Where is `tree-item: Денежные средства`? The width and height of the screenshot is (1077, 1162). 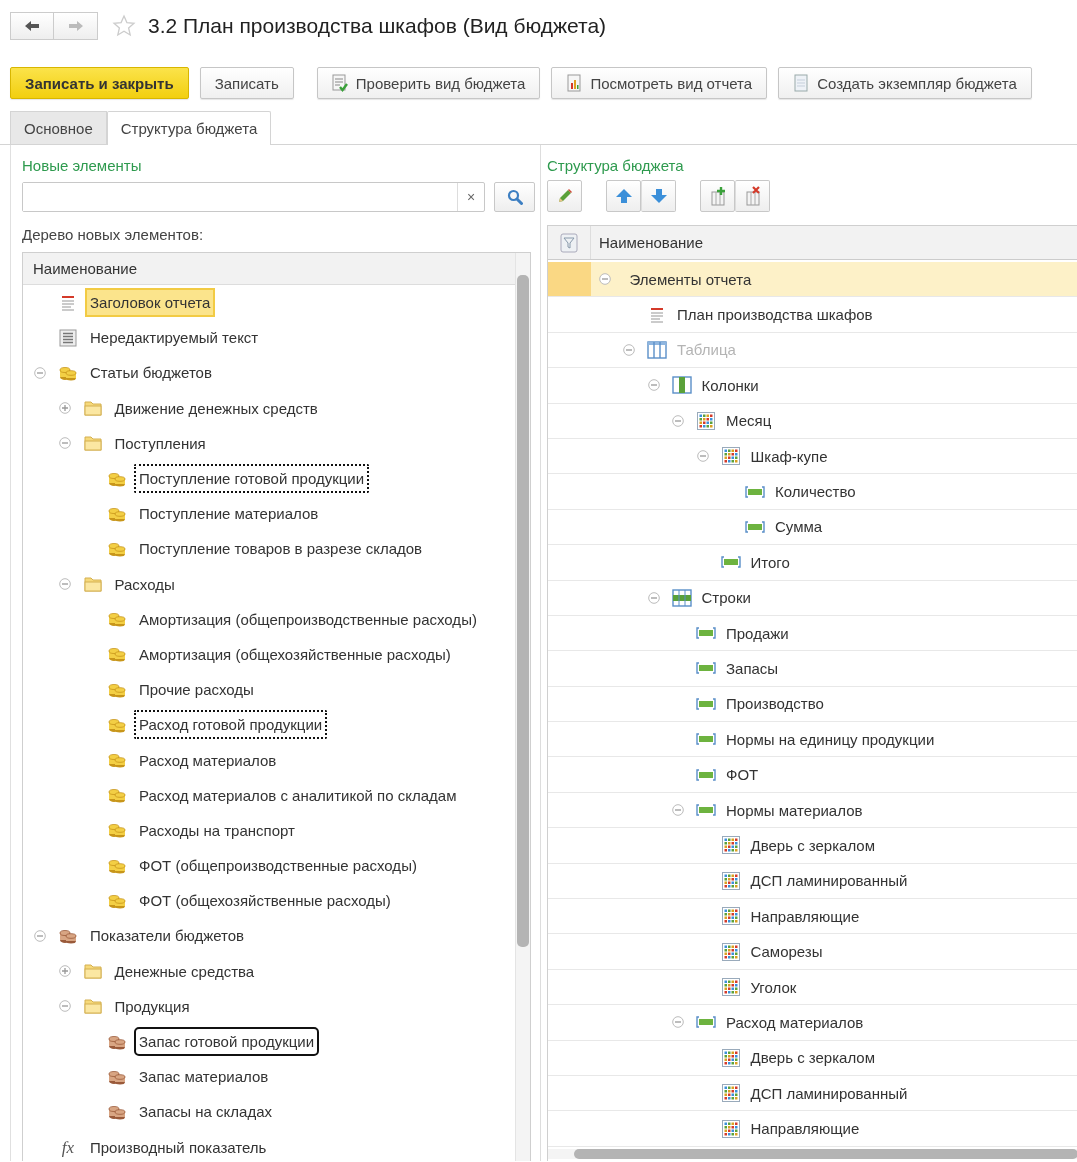
tree-item: Денежные средства is located at coordinates (184, 971).